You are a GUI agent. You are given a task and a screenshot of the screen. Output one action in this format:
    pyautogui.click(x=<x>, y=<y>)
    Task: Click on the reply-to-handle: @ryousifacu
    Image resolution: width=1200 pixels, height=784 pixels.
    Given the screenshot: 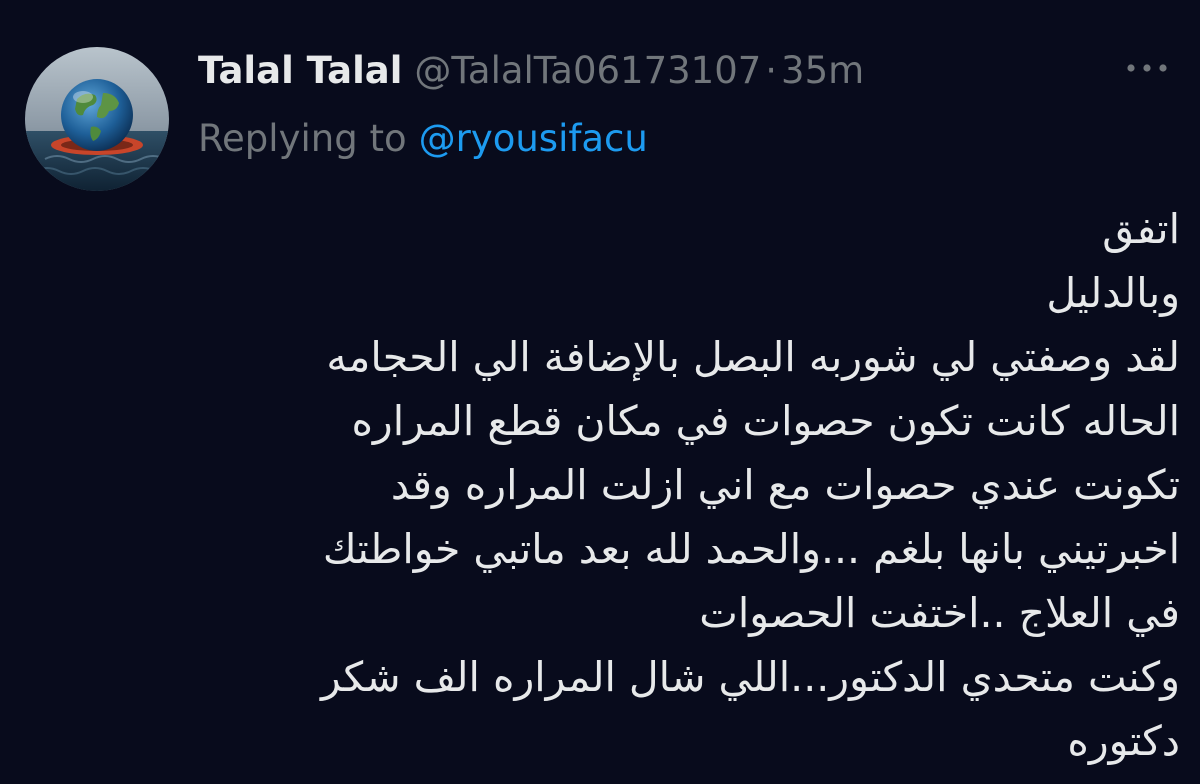 What is the action you would take?
    pyautogui.click(x=533, y=138)
    